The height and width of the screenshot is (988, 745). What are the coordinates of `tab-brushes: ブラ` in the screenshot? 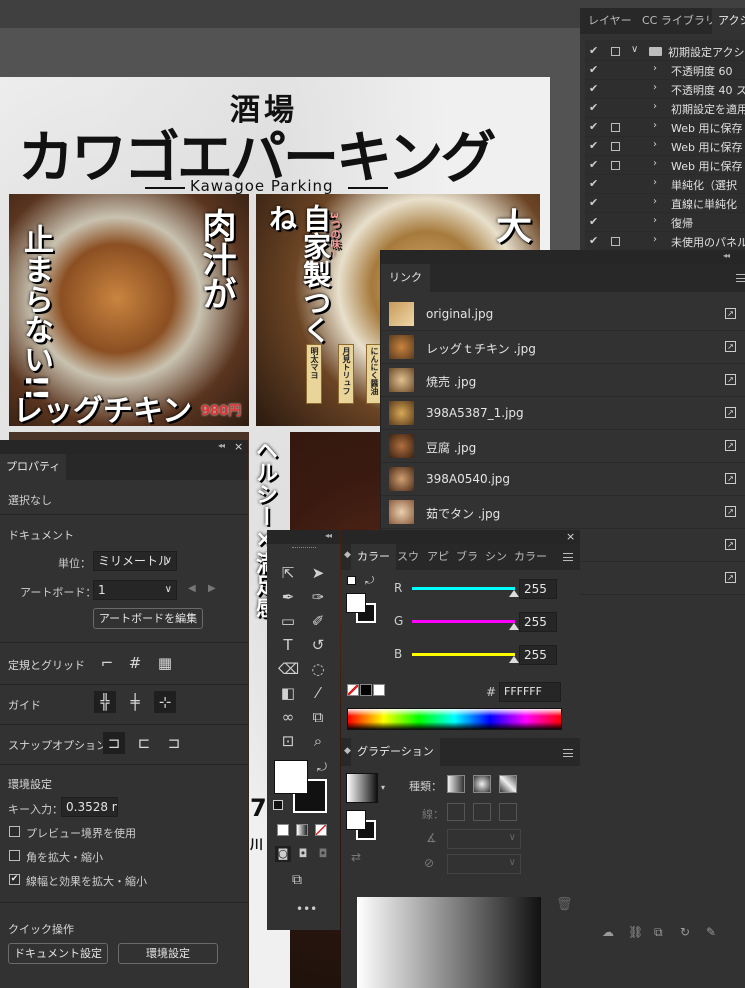 It's located at (467, 557).